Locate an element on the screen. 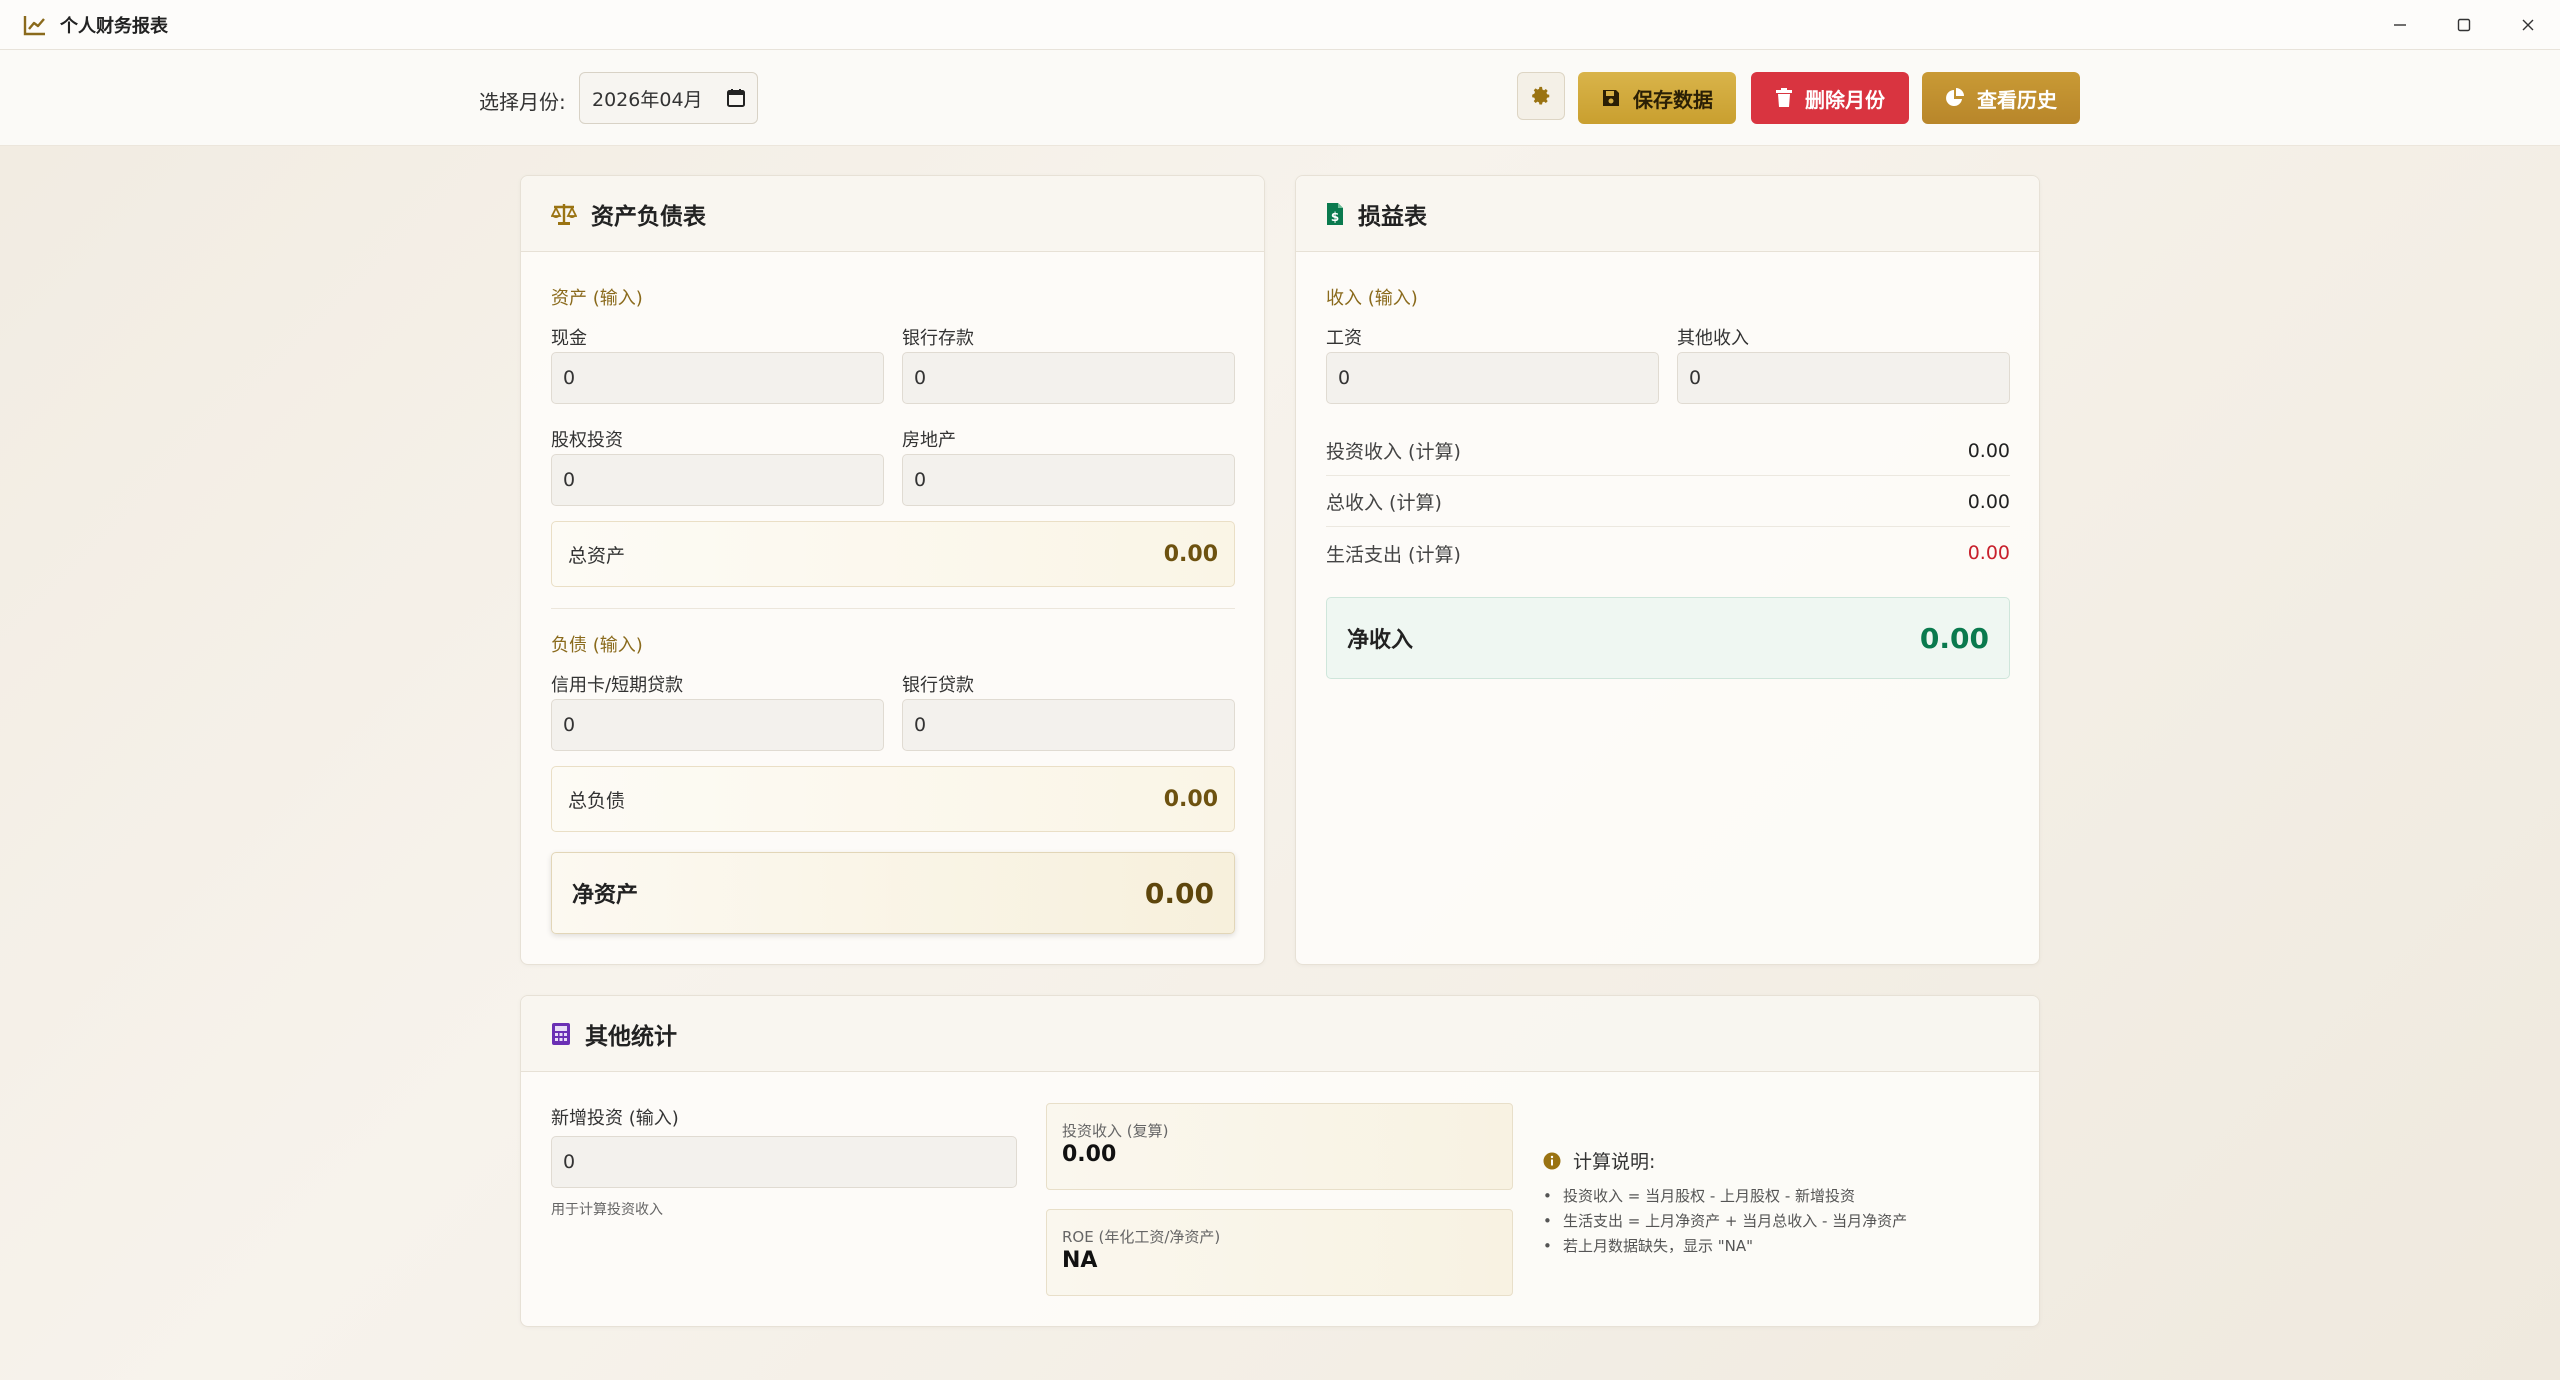 The image size is (2560, 1380). section-divider is located at coordinates (893, 608).